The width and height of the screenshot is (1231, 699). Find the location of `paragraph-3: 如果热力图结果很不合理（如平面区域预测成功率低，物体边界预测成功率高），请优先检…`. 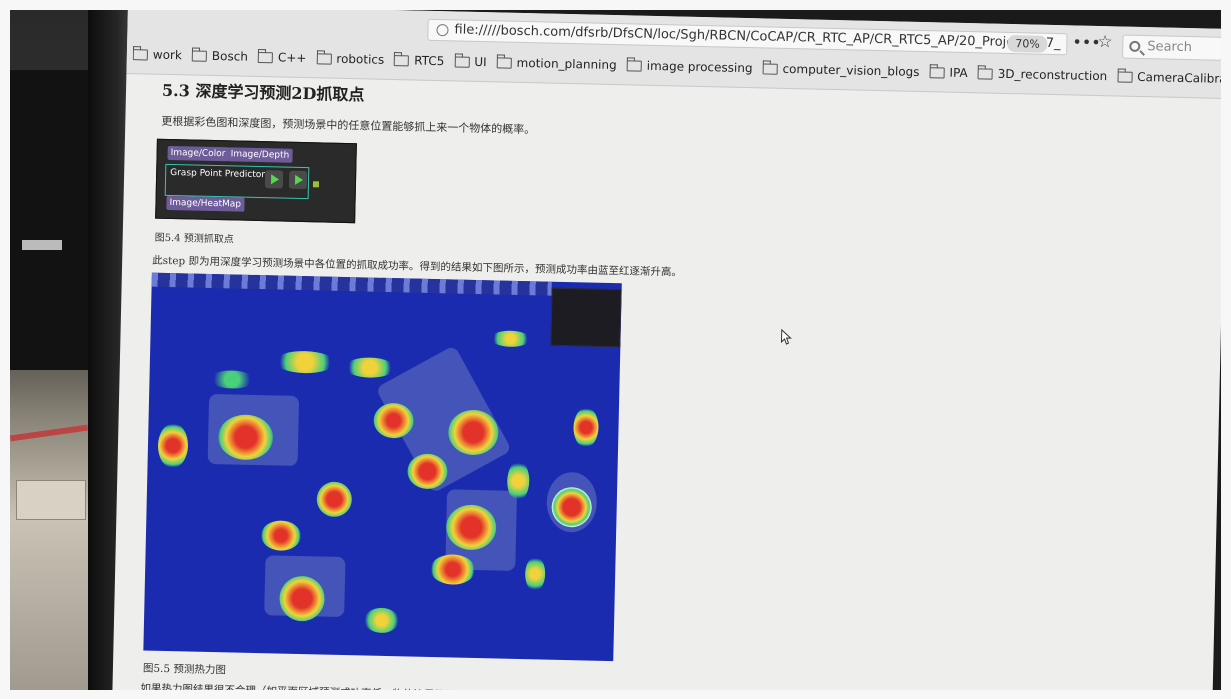

paragraph-3: 如果热力图结果很不合理（如平面区域预测成功率低，物体边界预测成功率高），请优先检… is located at coordinates (657, 685).